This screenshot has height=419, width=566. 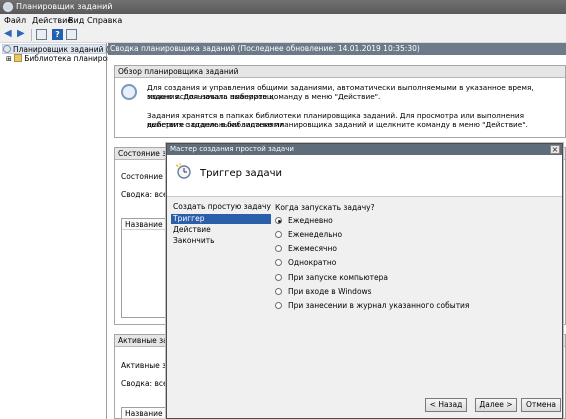 I want to click on radio-monthly: Ежемесячно, so click(x=306, y=249).